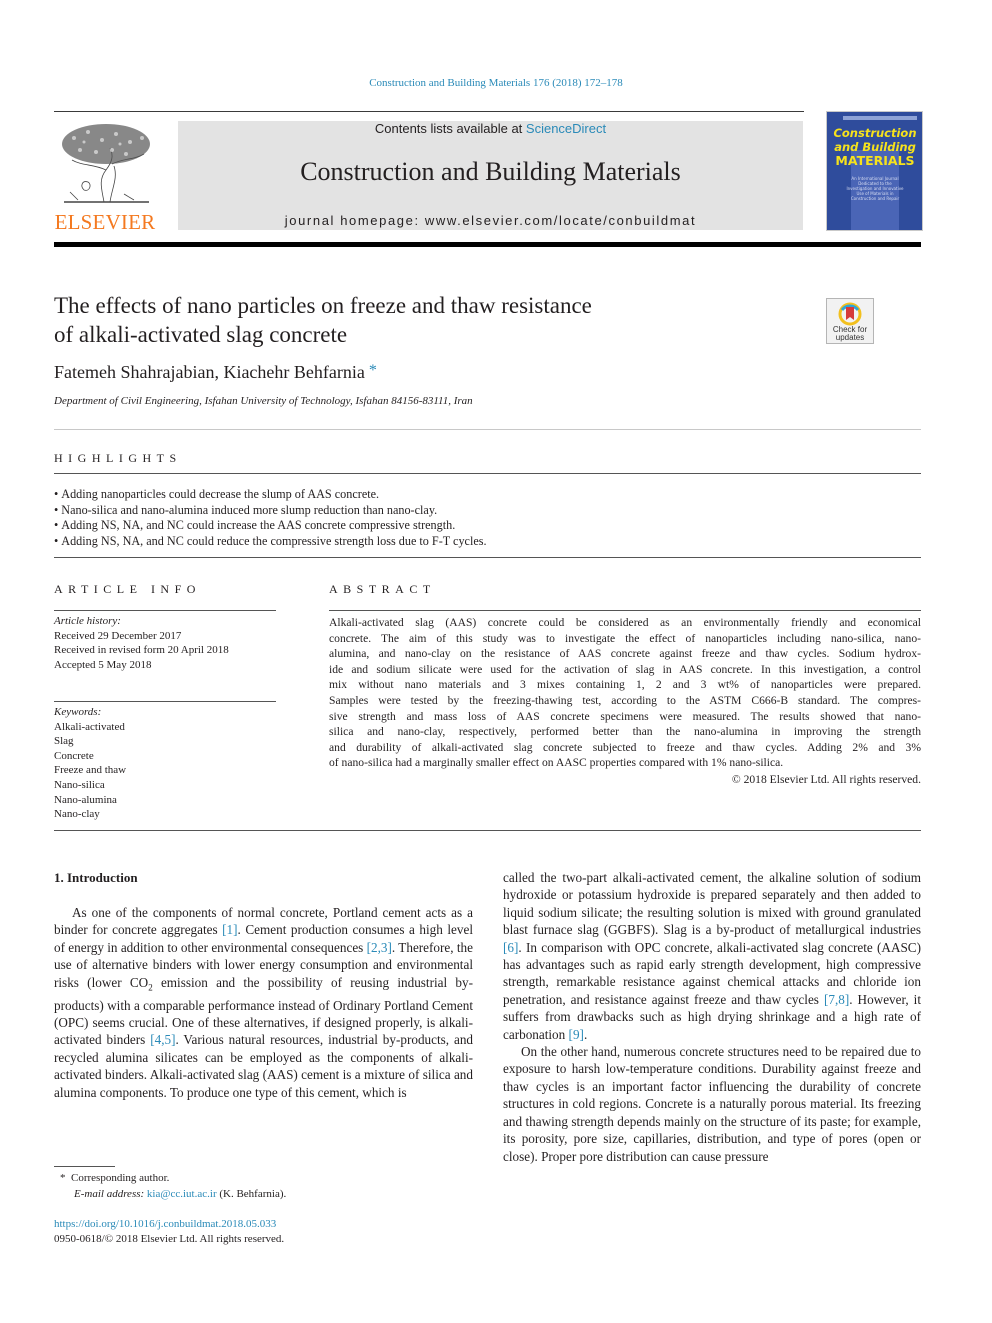 This screenshot has height=1323, width=992. What do you see at coordinates (875, 133) in the screenshot?
I see `cover-title-line1: Construction` at bounding box center [875, 133].